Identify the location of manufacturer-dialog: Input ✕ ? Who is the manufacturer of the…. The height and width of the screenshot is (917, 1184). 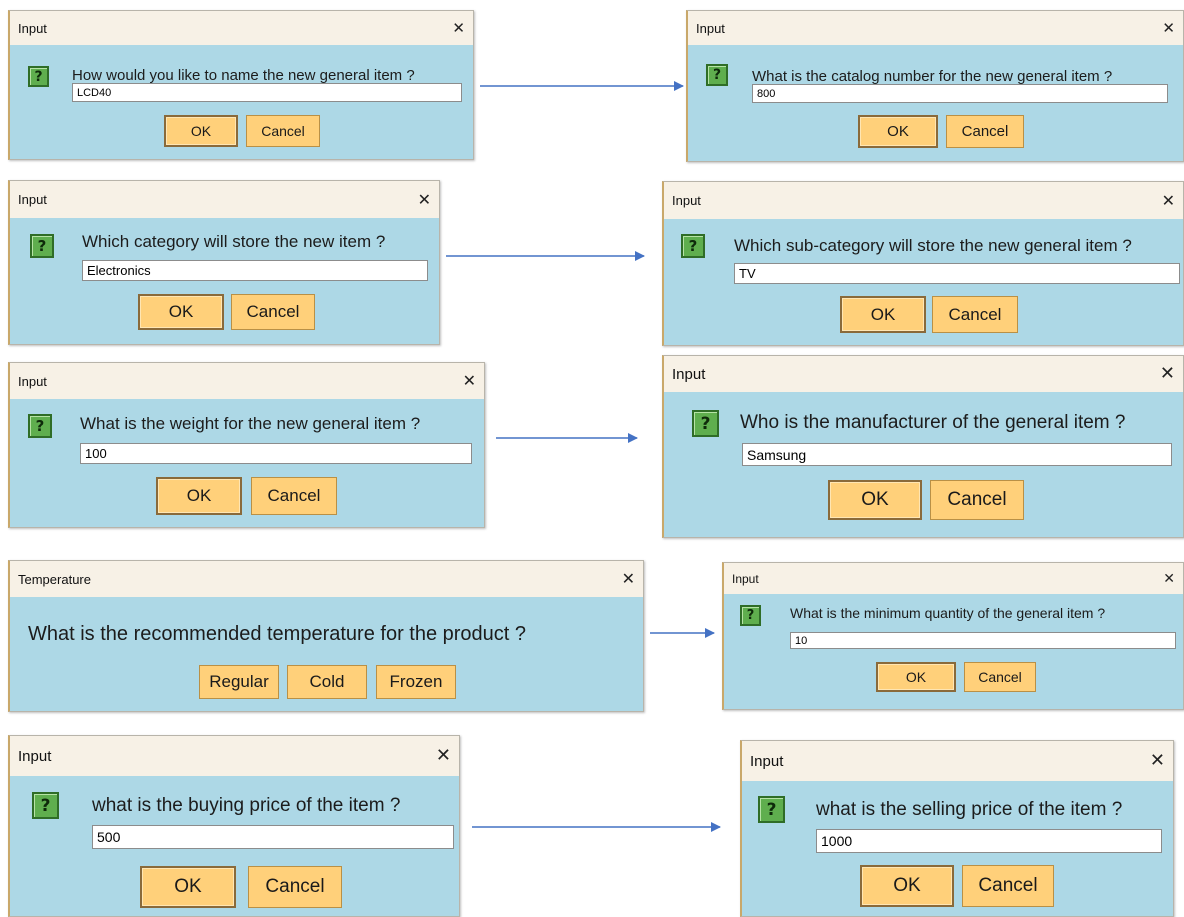
(923, 446).